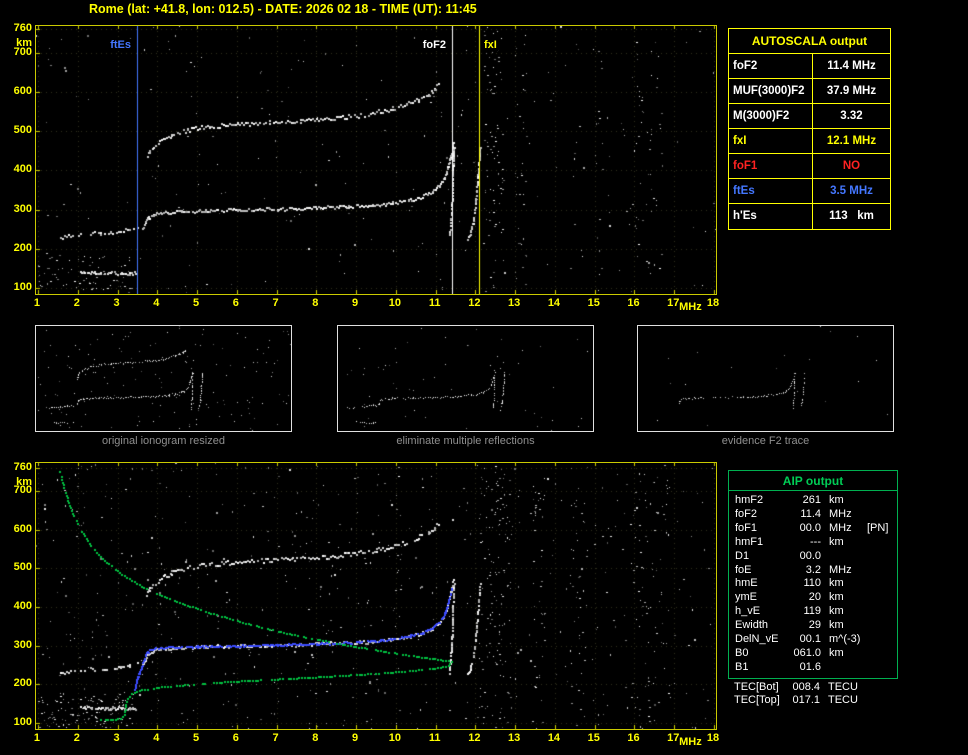 Image resolution: width=968 pixels, height=755 pixels. I want to click on aip-param-name: DelN_vE, so click(757, 639).